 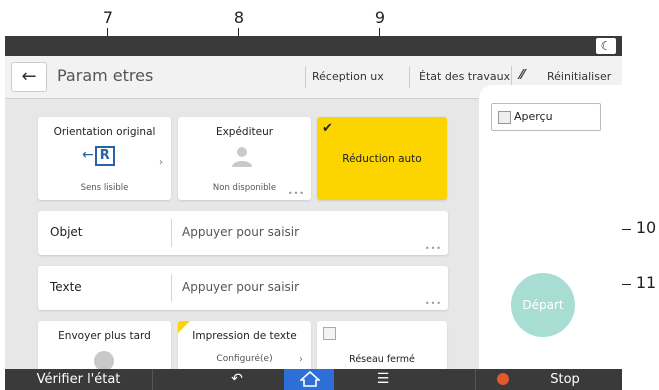 I want to click on closed-network-title: Réseau fermé, so click(x=382, y=359).